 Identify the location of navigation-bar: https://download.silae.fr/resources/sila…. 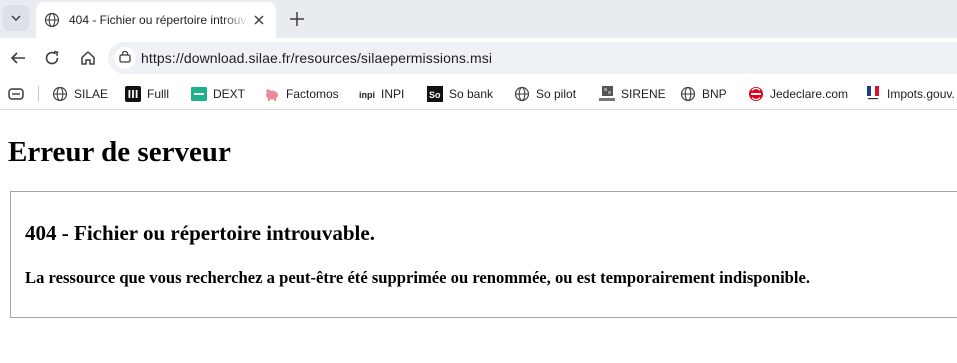
(478, 58).